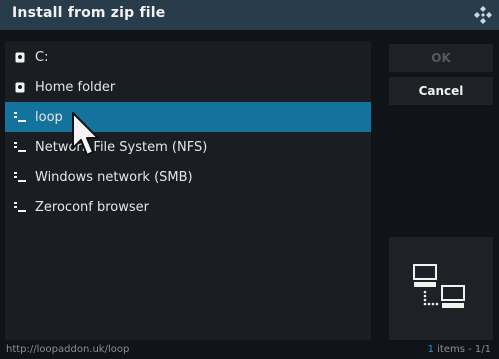  Describe the element at coordinates (89, 13) in the screenshot. I see `dialog-title: Install from zip file` at that location.